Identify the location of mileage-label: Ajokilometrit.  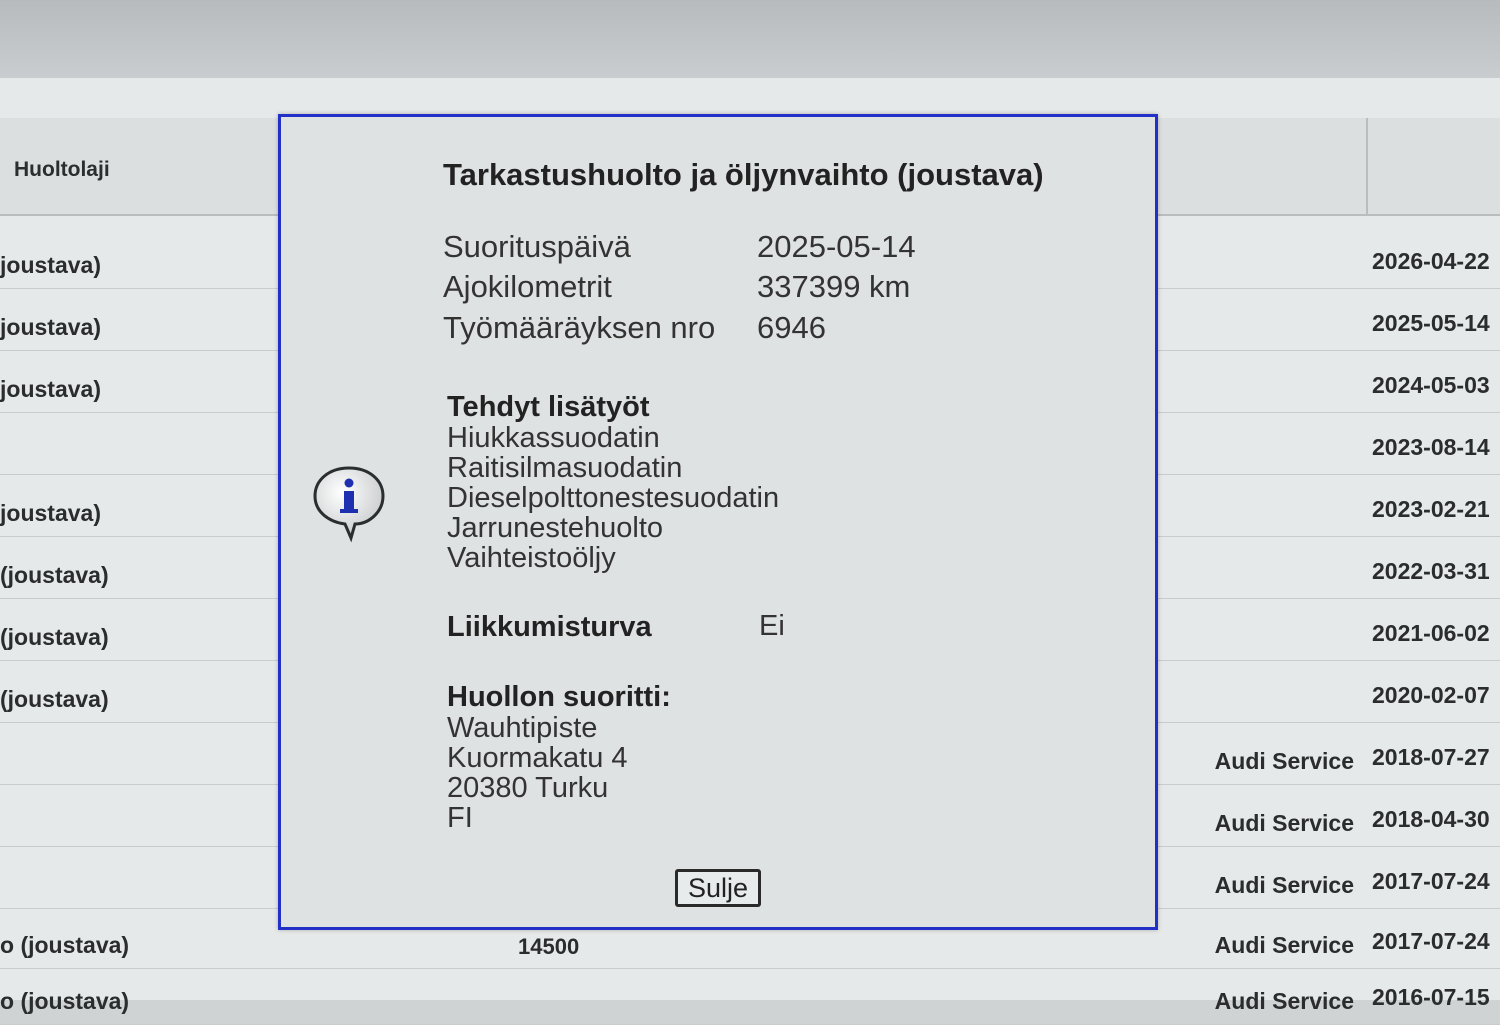
(527, 286).